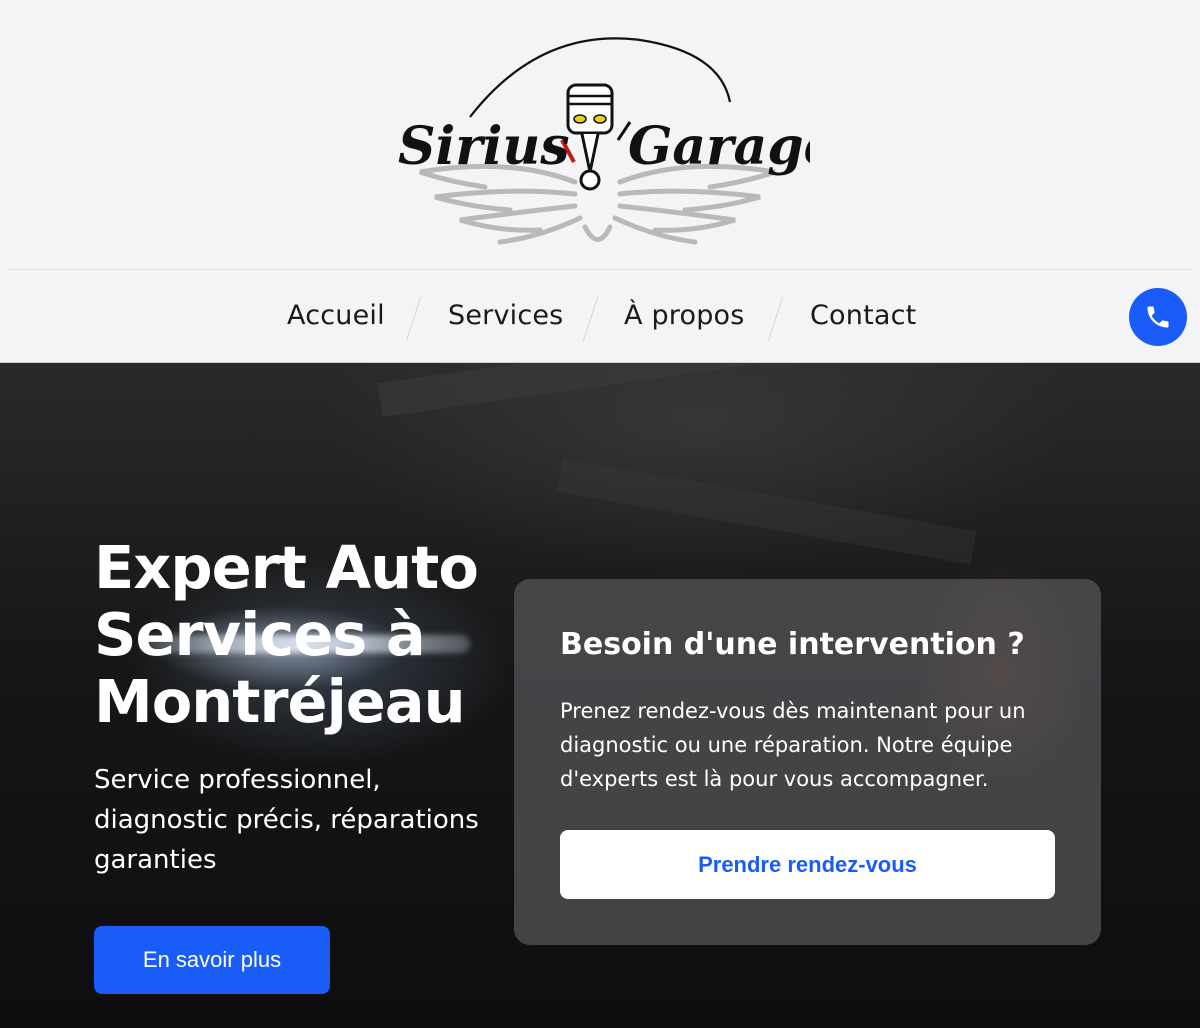 This screenshot has width=1200, height=1028. Describe the element at coordinates (684, 315) in the screenshot. I see `nav-item-a-propos: À propos` at that location.